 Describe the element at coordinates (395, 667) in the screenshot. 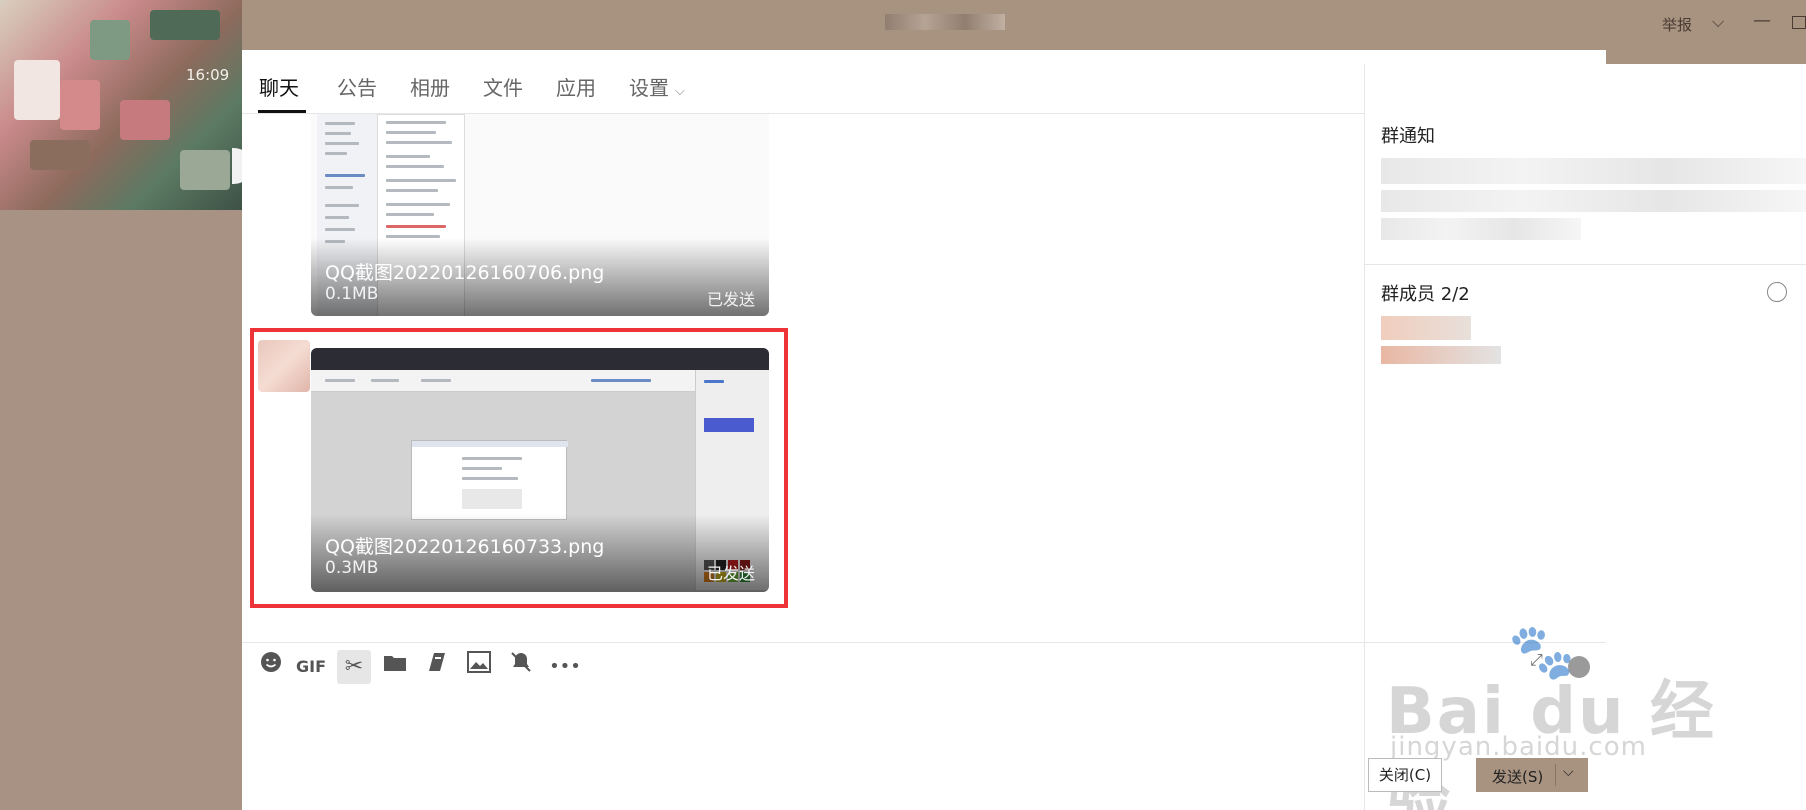

I see `folder-icon` at that location.